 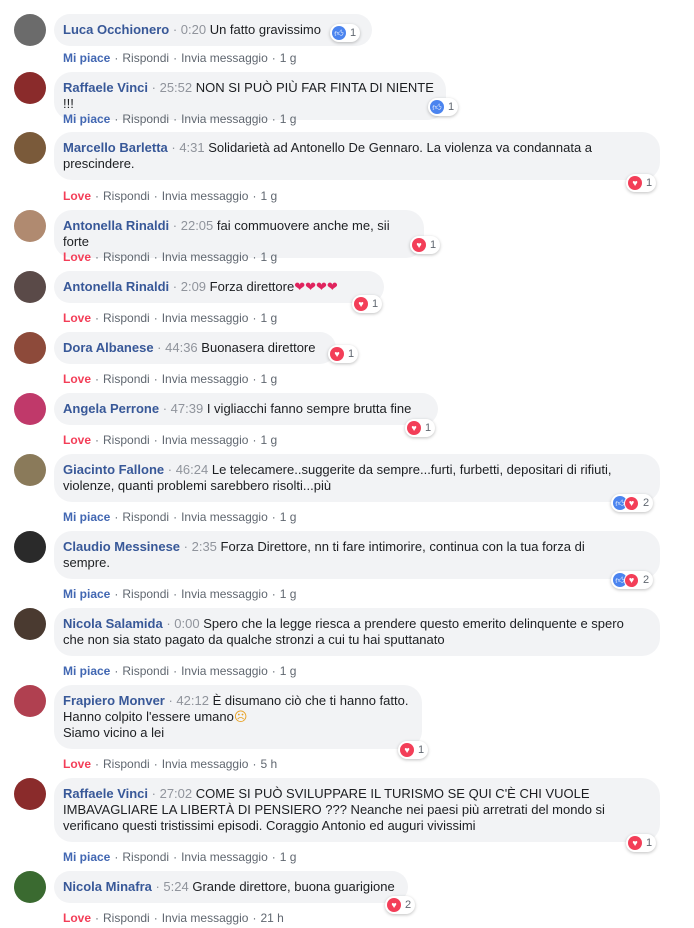 What do you see at coordinates (107, 886) in the screenshot?
I see `comment-author: Nicola Minafra` at bounding box center [107, 886].